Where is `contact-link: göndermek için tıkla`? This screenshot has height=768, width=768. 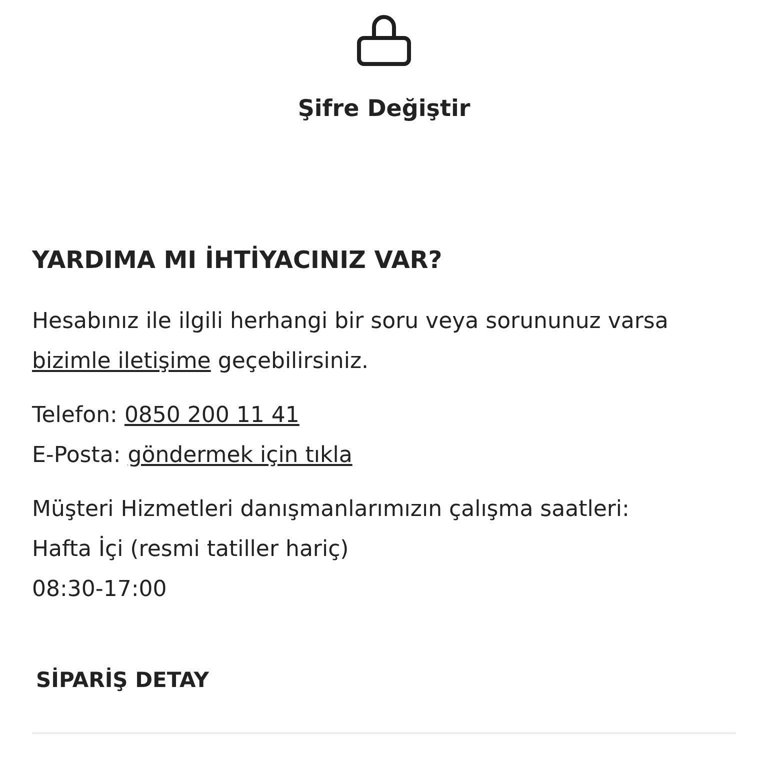 contact-link: göndermek için tıkla is located at coordinates (240, 455).